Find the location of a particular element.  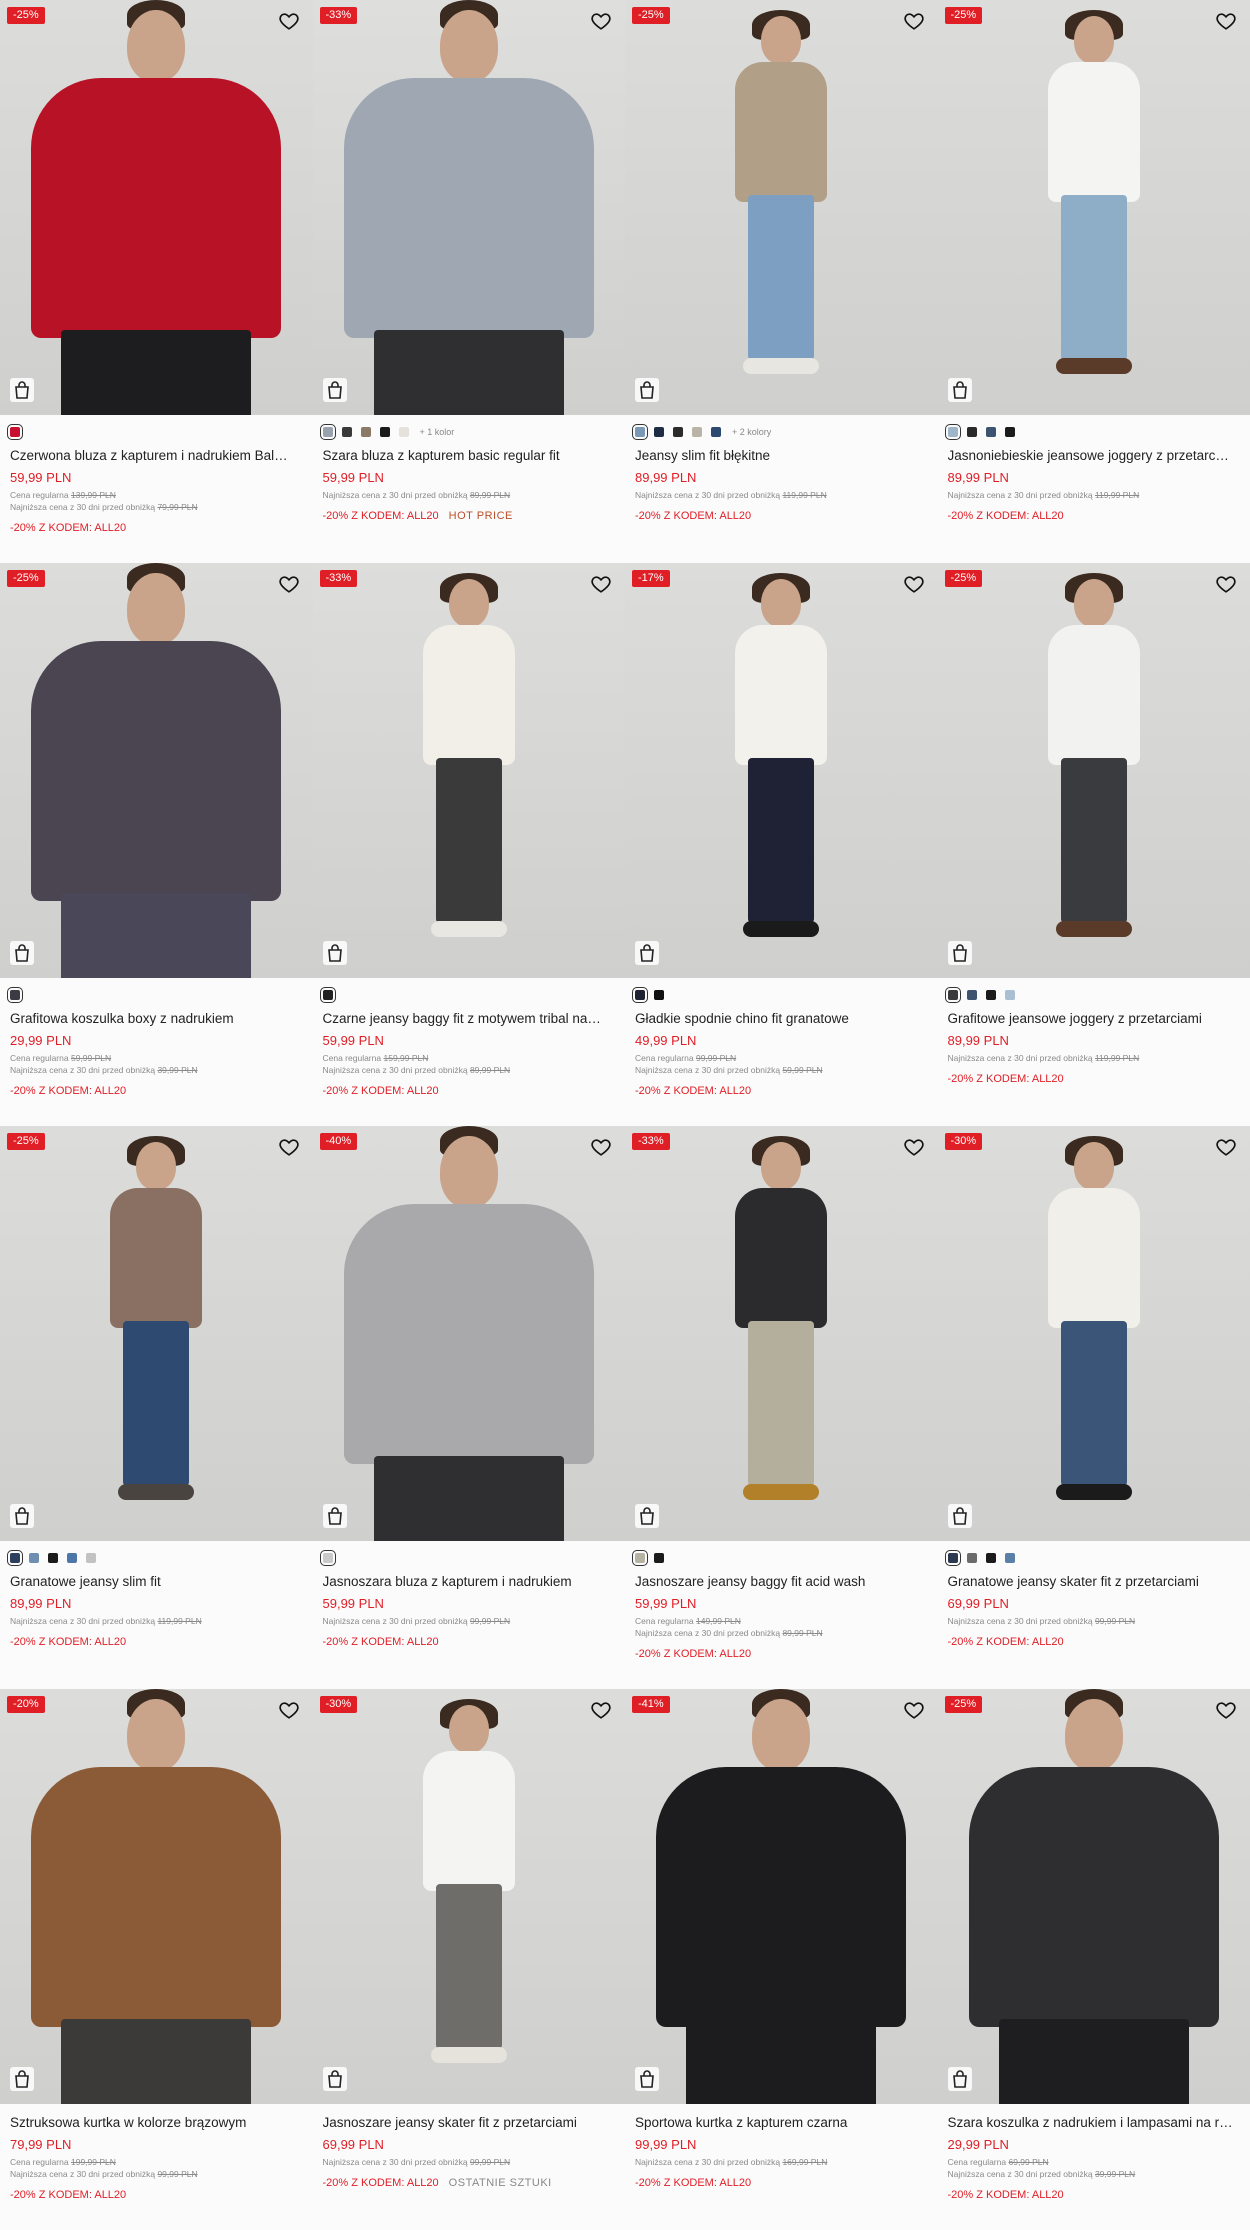

product-name: Sportowa kurtka z kapturem czarna is located at coordinates (781, 2123).